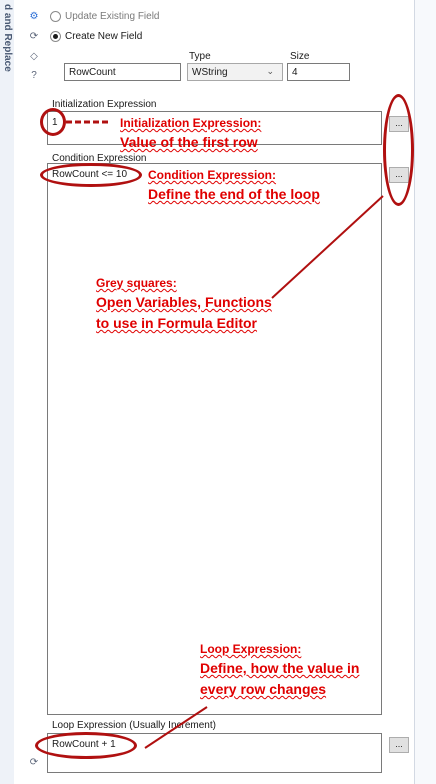 The height and width of the screenshot is (784, 436). I want to click on condition-annotation-body: Define the end of the loop, so click(234, 194).